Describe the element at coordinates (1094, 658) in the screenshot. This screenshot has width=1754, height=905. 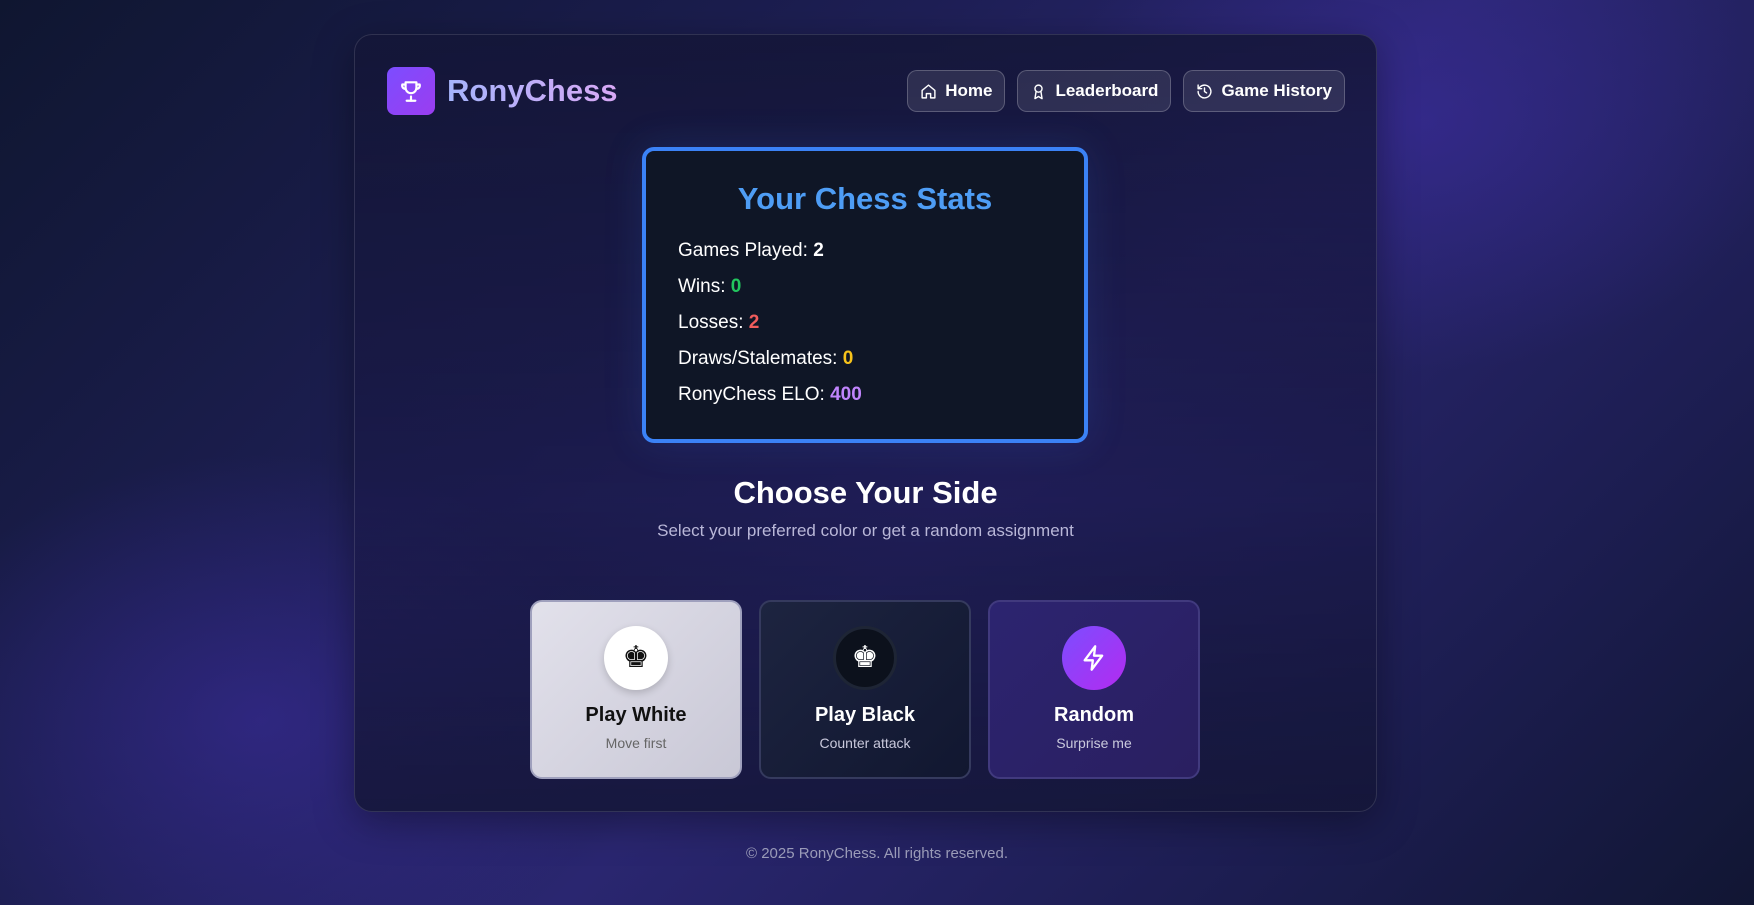
I see `lightning-icon` at that location.